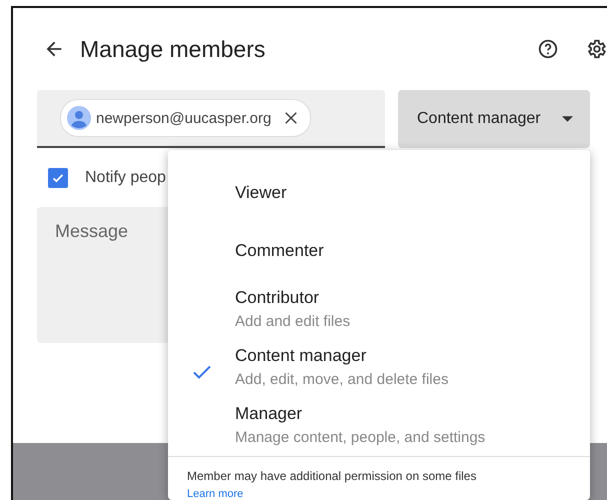  I want to click on role-option: Viewer, so click(379, 193).